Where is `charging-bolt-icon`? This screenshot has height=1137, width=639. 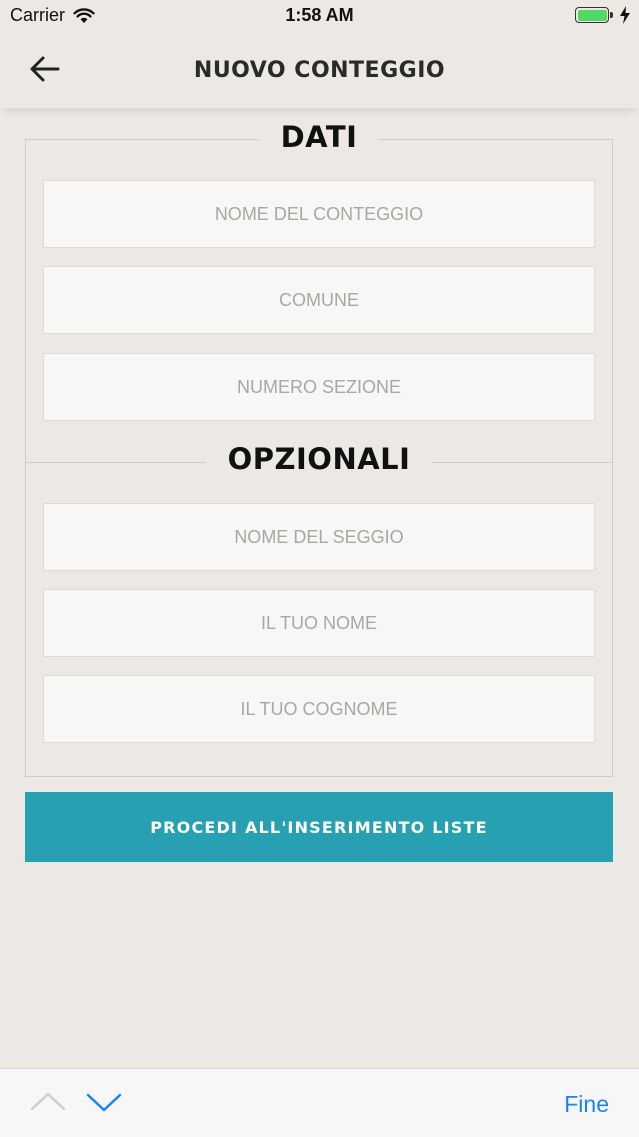 charging-bolt-icon is located at coordinates (625, 15).